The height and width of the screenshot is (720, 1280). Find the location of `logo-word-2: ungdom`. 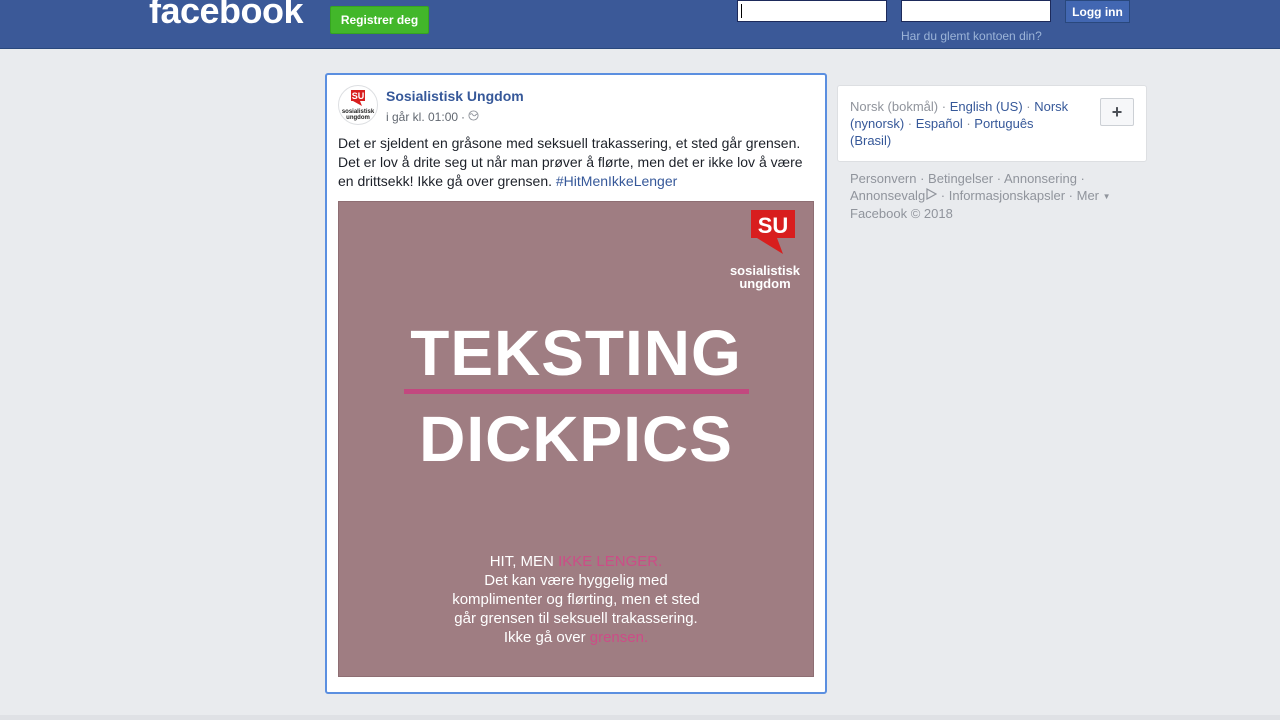

logo-word-2: ungdom is located at coordinates (765, 283).